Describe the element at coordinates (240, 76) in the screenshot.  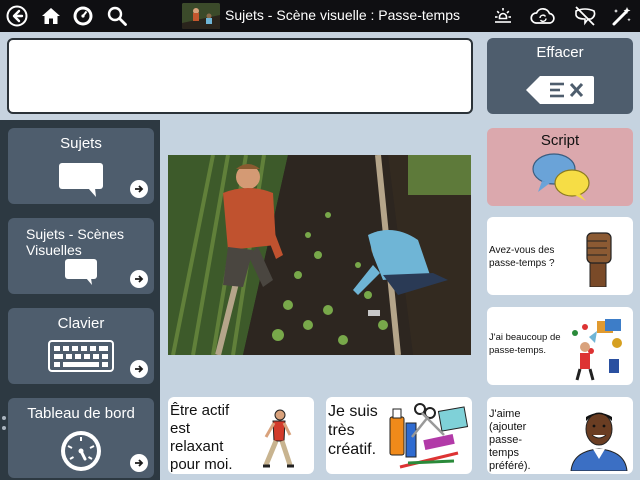
I see `message-window` at that location.